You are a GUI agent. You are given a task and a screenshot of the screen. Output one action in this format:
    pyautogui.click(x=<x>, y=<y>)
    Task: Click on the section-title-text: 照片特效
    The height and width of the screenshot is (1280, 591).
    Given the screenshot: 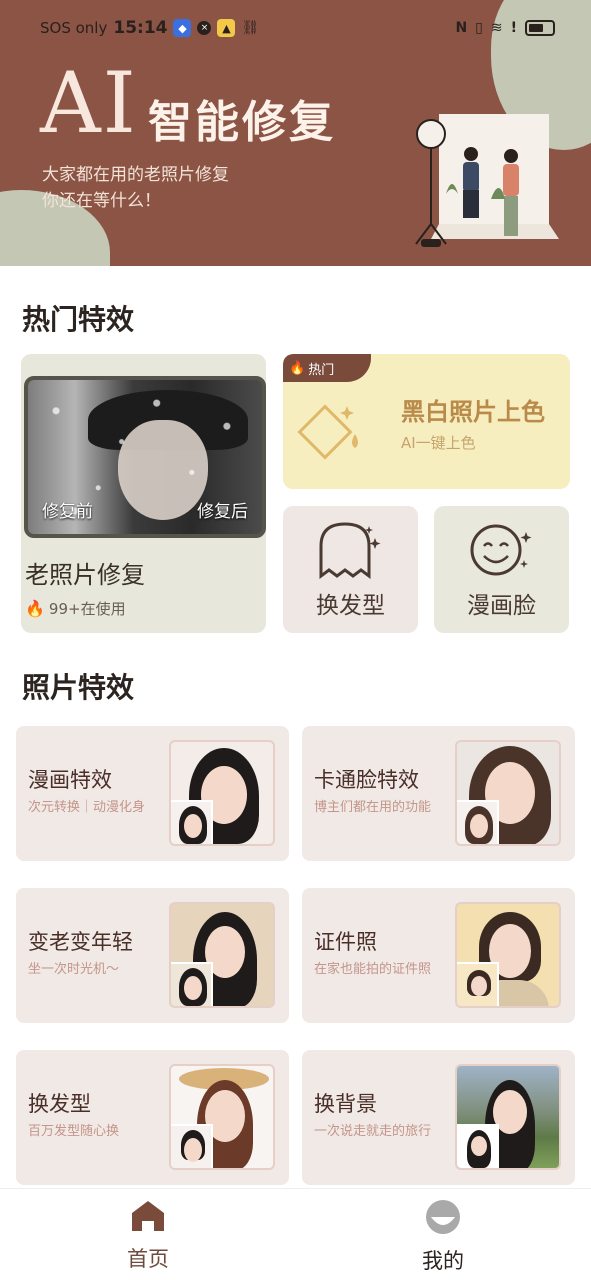 What is the action you would take?
    pyautogui.click(x=78, y=687)
    